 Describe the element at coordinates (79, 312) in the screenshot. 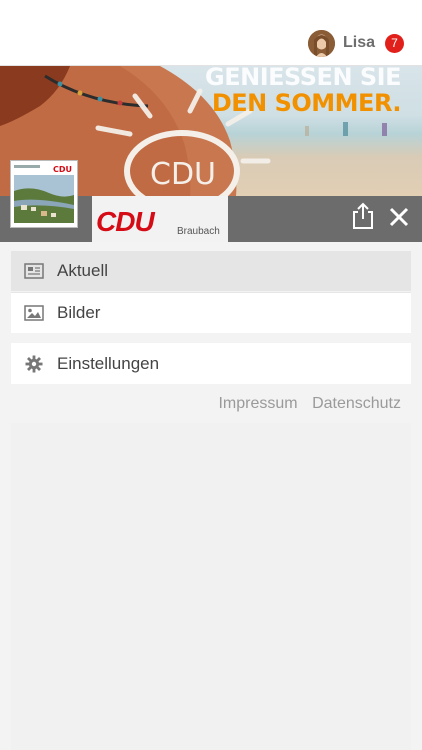

I see `menu-item-label: Bilder` at that location.